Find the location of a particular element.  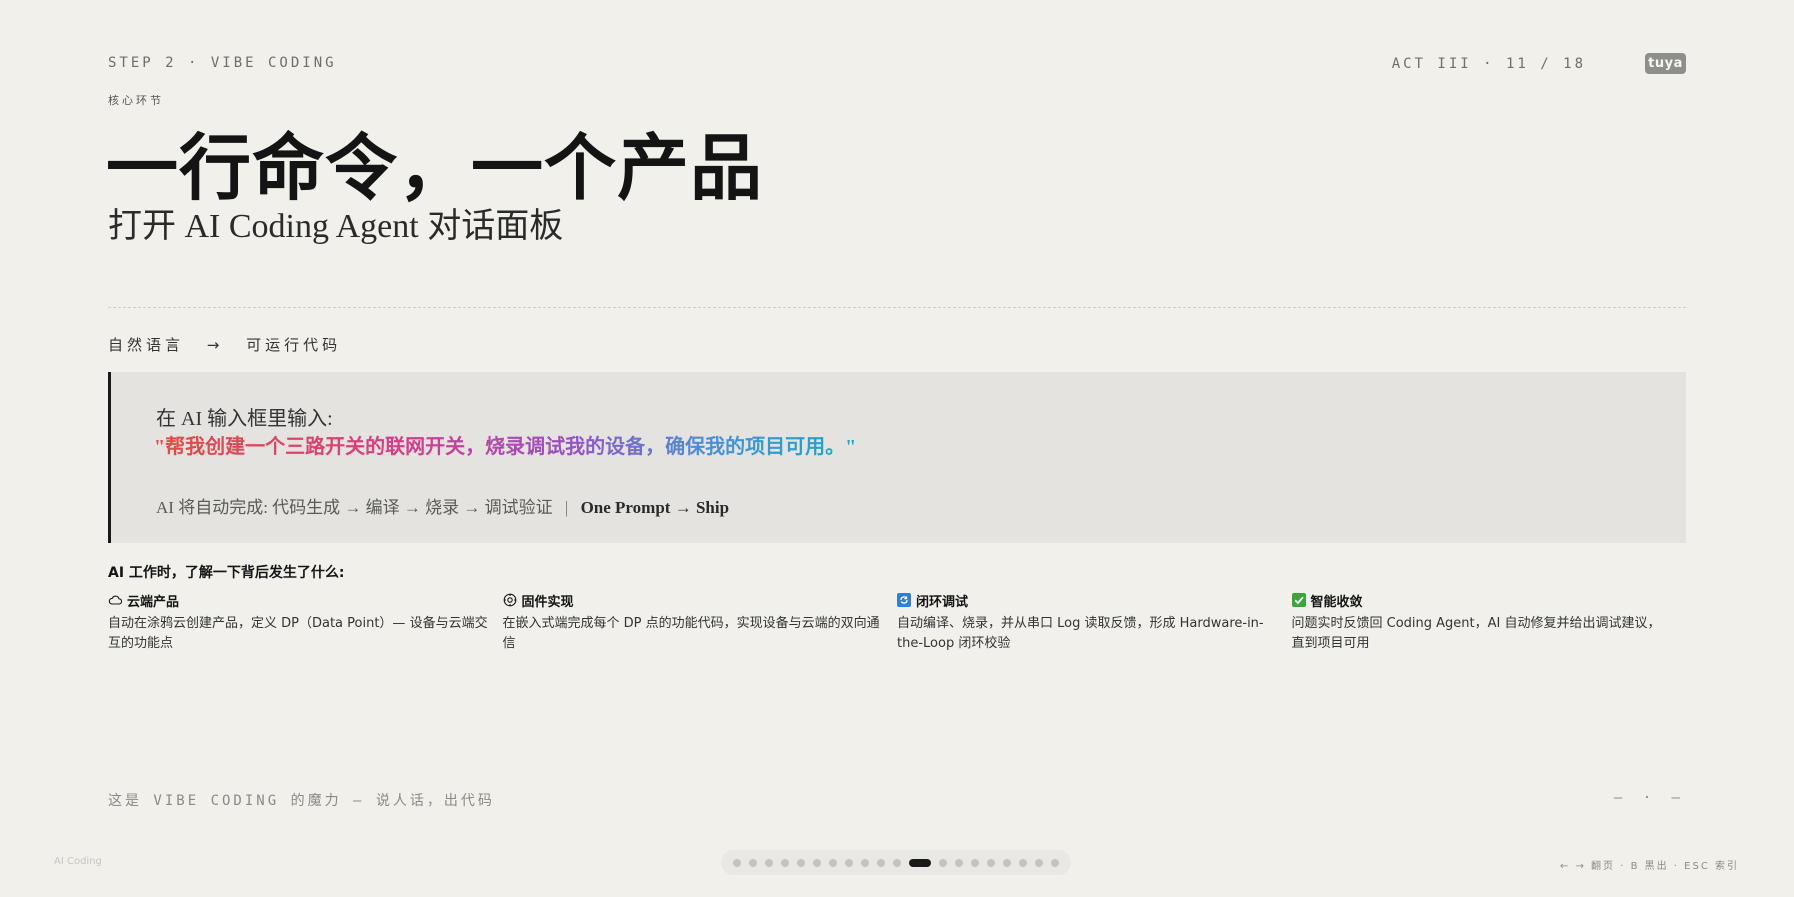

section-divider is located at coordinates (897, 307).